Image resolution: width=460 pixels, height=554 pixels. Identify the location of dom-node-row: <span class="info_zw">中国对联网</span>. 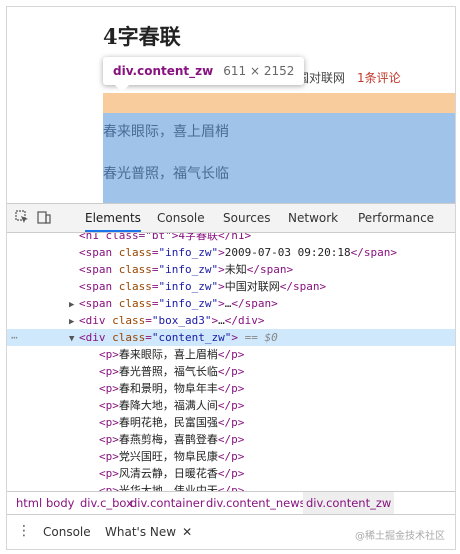
(231, 286).